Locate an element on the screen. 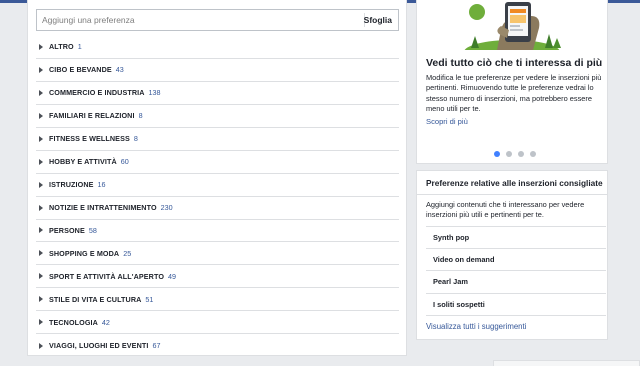 The image size is (640, 366). category-name: COMMERCIO E INDUSTRIA is located at coordinates (97, 93).